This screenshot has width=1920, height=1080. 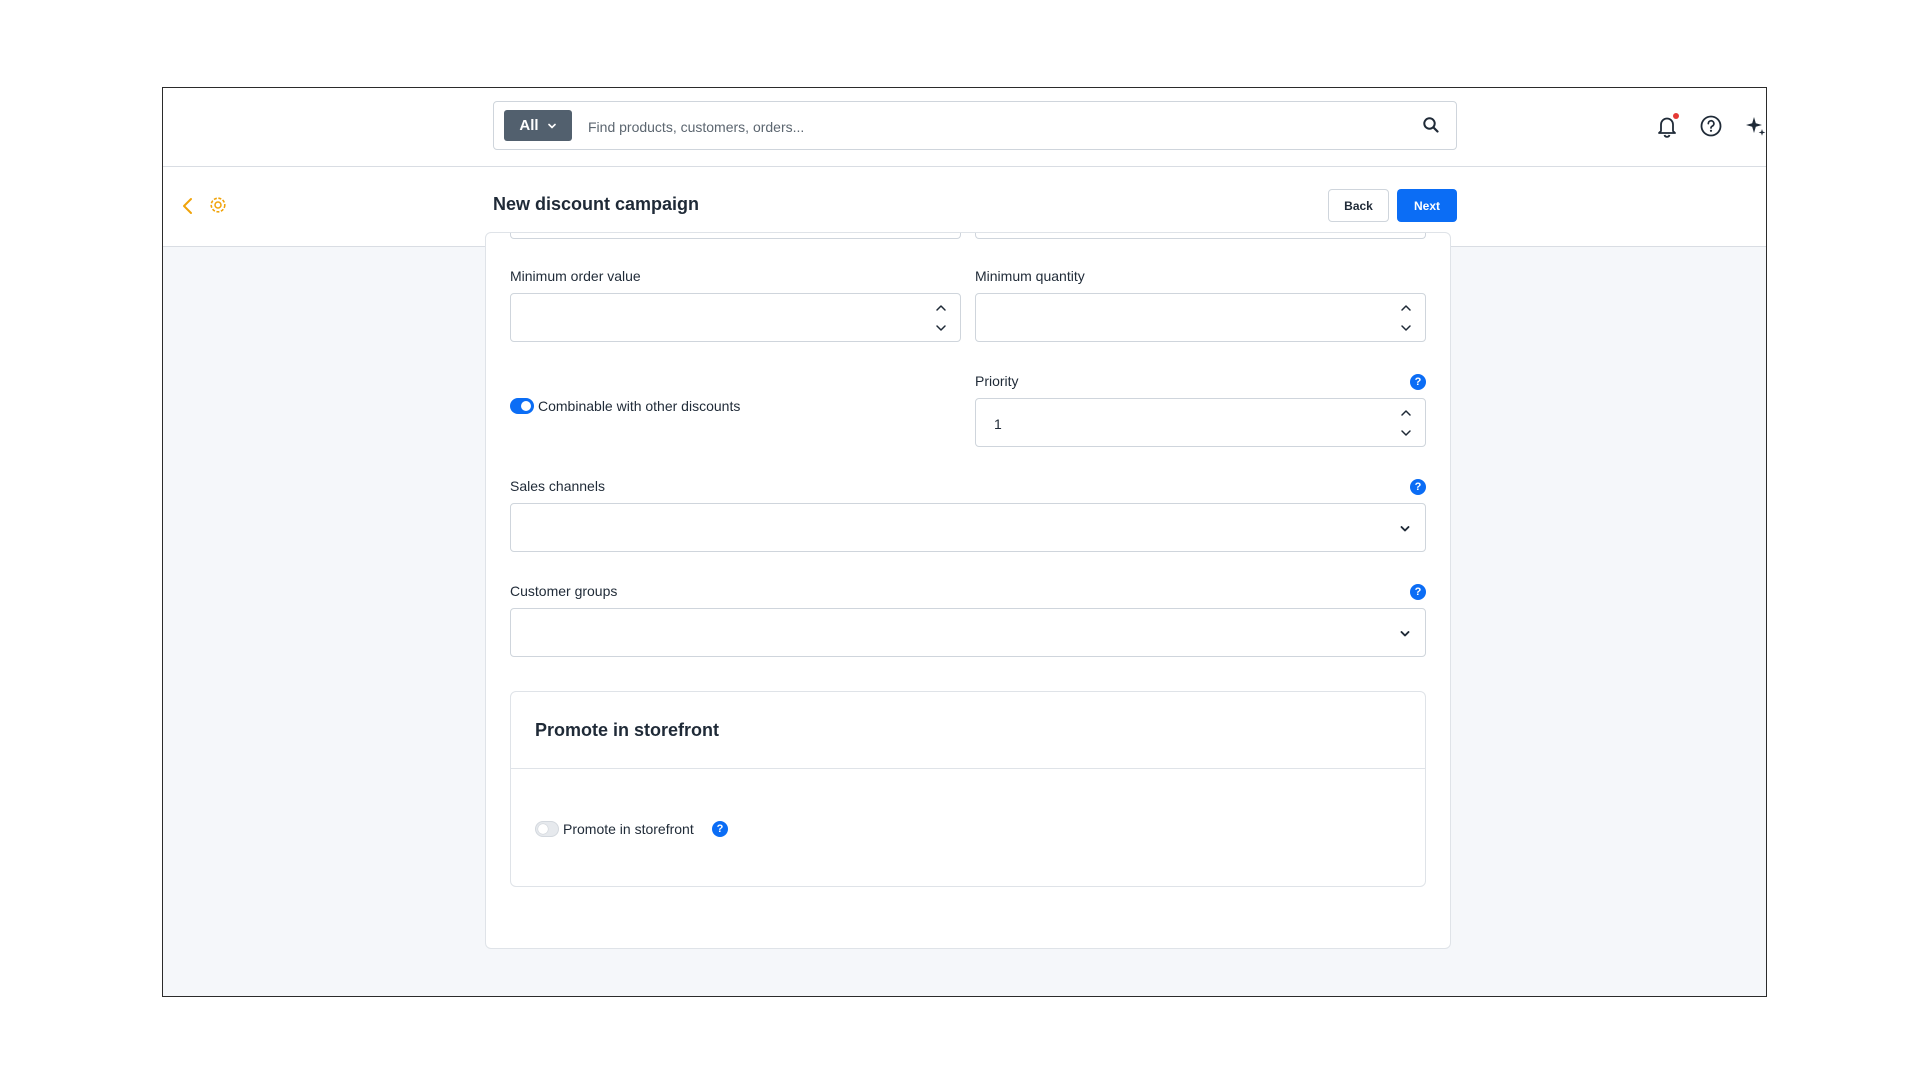 What do you see at coordinates (1406, 423) in the screenshot?
I see `priority-stepper` at bounding box center [1406, 423].